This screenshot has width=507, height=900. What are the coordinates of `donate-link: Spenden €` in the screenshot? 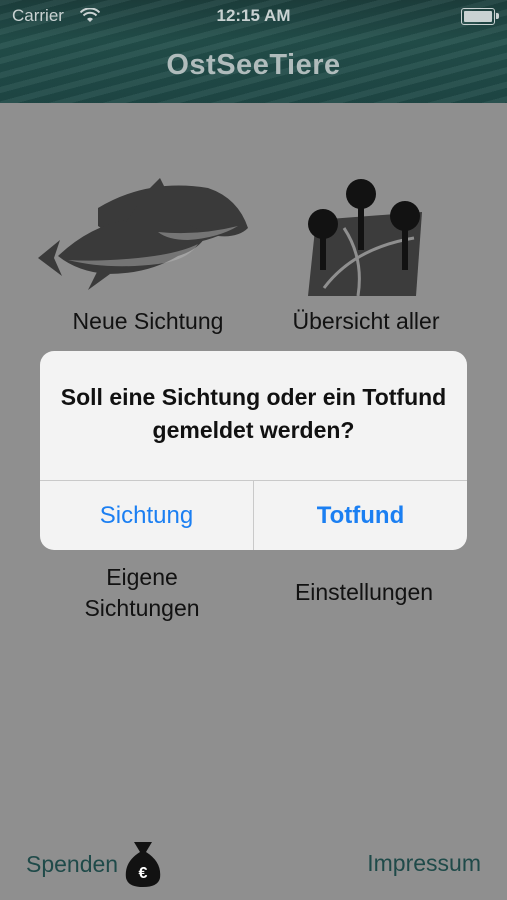 It's located at (94, 864).